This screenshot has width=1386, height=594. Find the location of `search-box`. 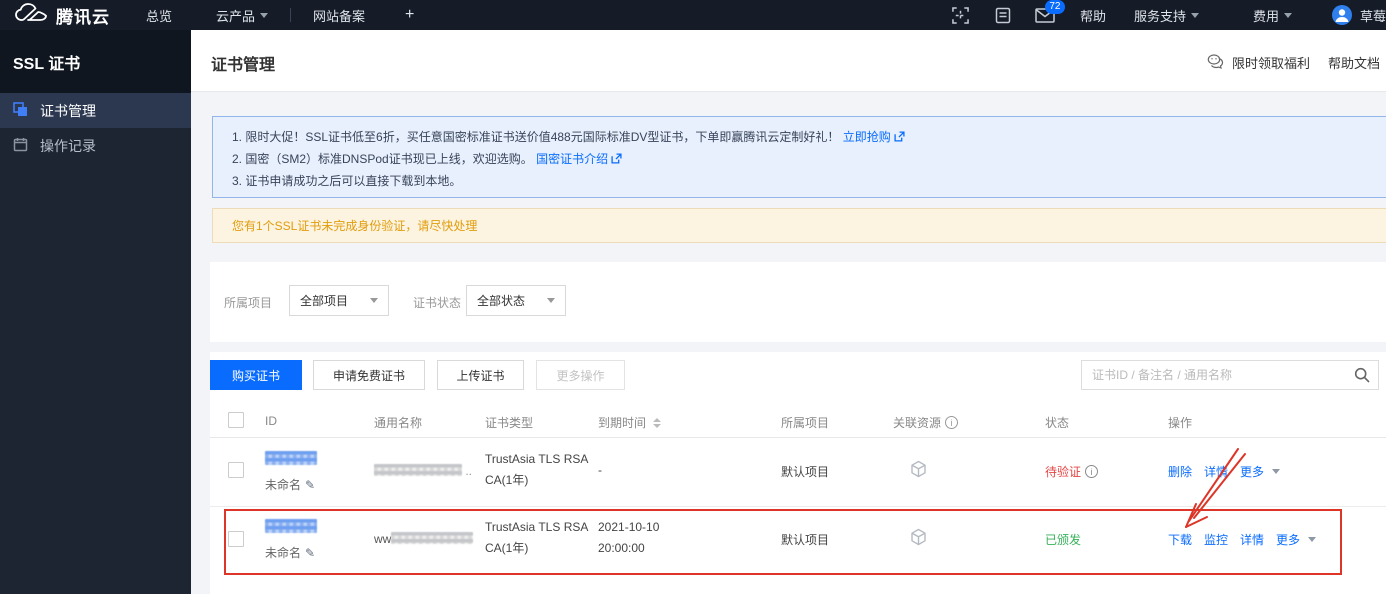

search-box is located at coordinates (1230, 375).